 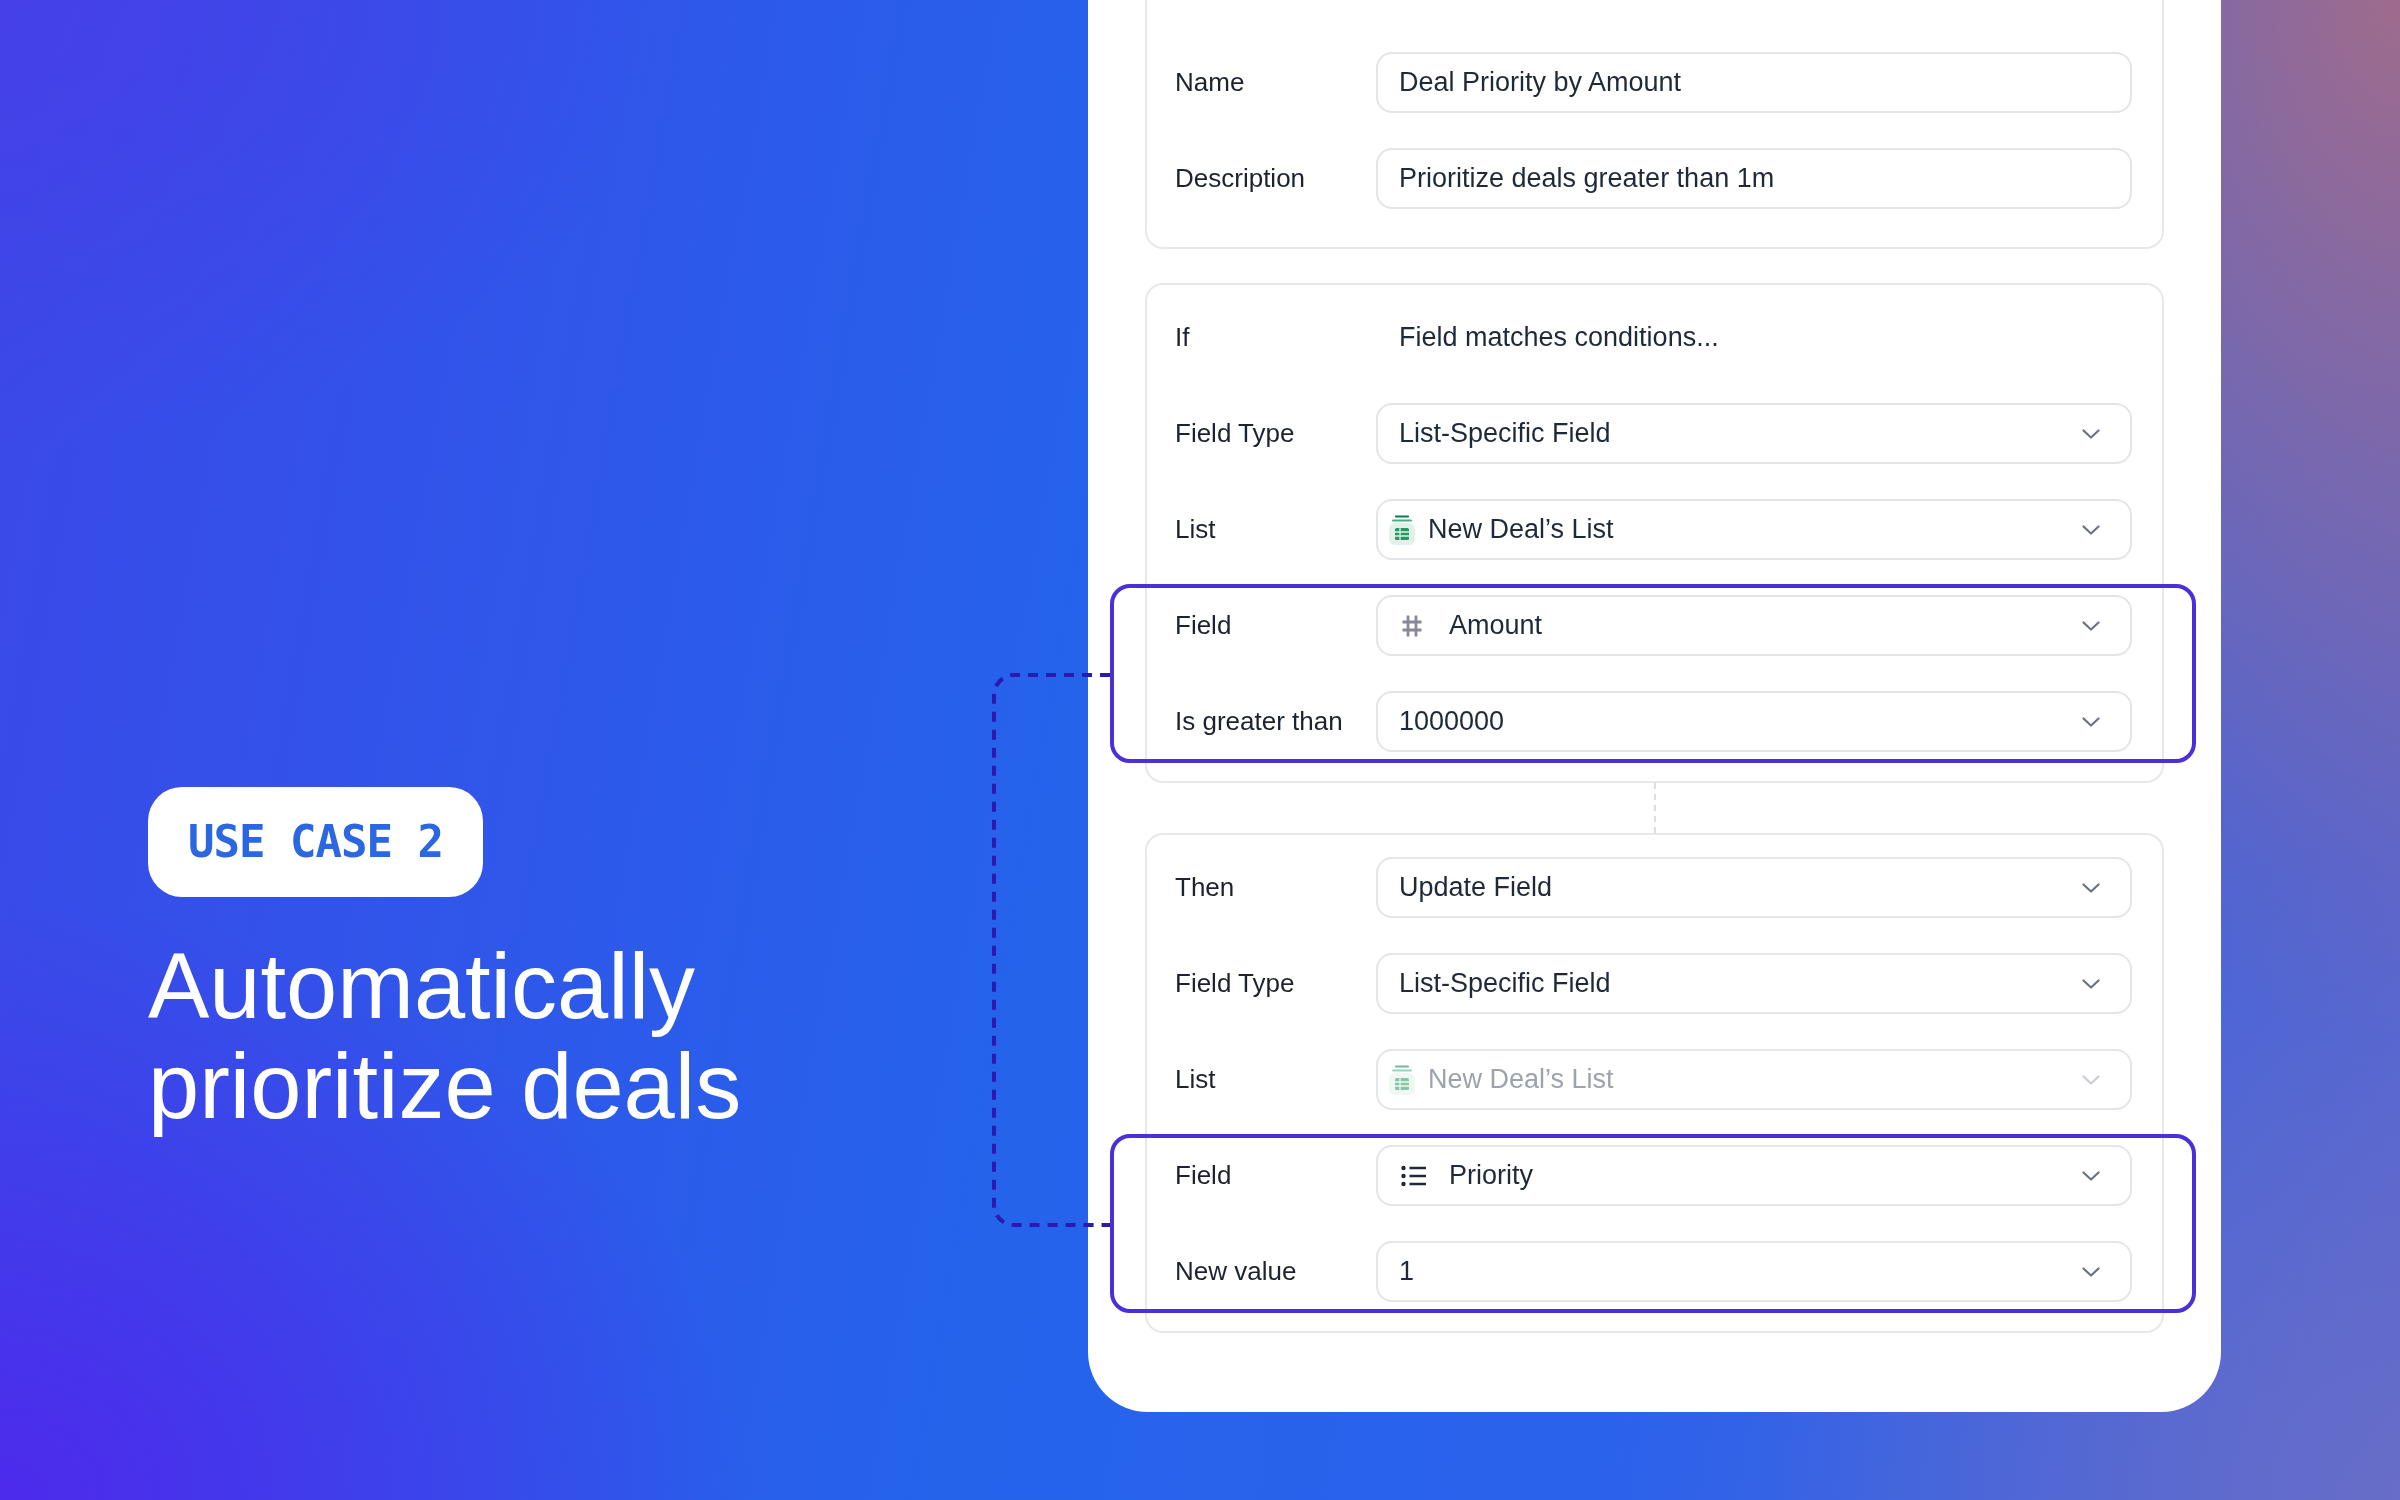 What do you see at coordinates (445, 1036) in the screenshot?
I see `headline: Automatically prioritize deals` at bounding box center [445, 1036].